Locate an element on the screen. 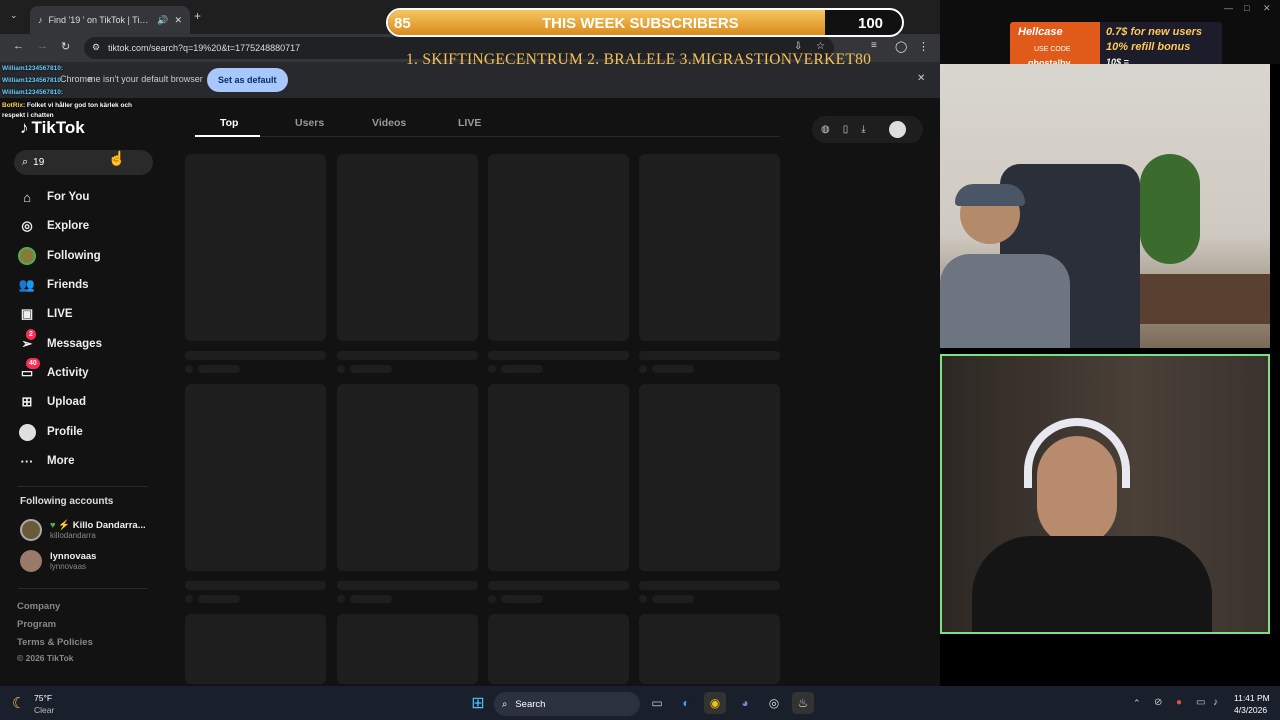 Image resolution: width=1280 pixels, height=720 pixels. nav-following: Following is located at coordinates (59, 256).